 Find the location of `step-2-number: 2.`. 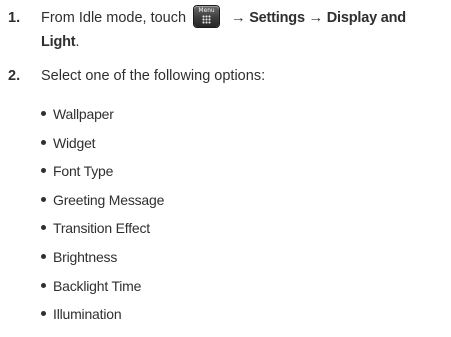

step-2-number: 2. is located at coordinates (14, 76).